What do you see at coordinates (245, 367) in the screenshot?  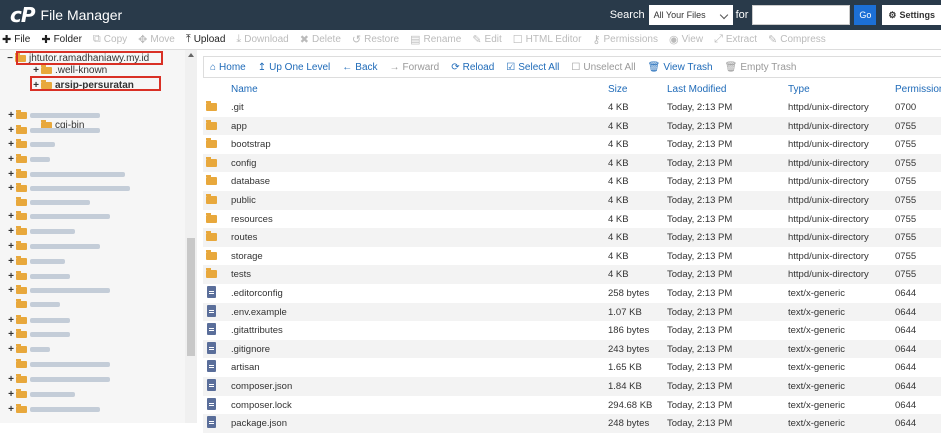 I see `cell-name: artisan` at bounding box center [245, 367].